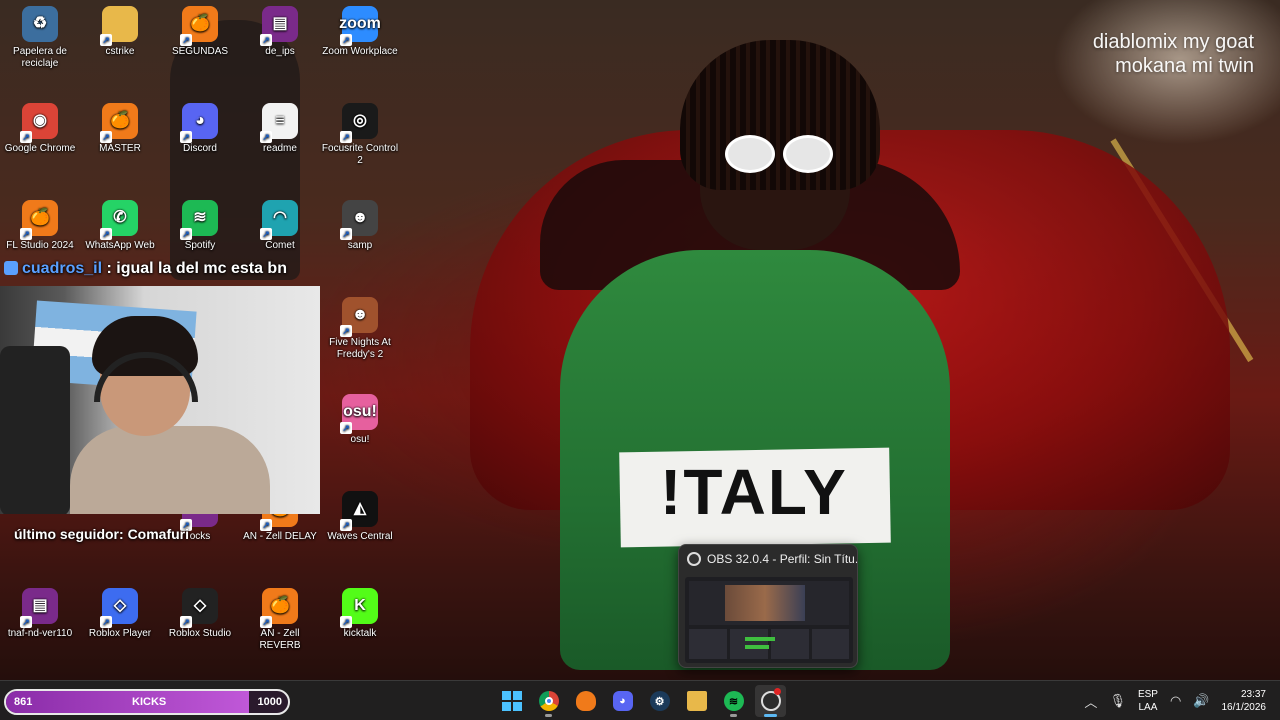 The width and height of the screenshot is (1280, 720). I want to click on desktop-icon: 🍊SEGUNDAS, so click(200, 32).